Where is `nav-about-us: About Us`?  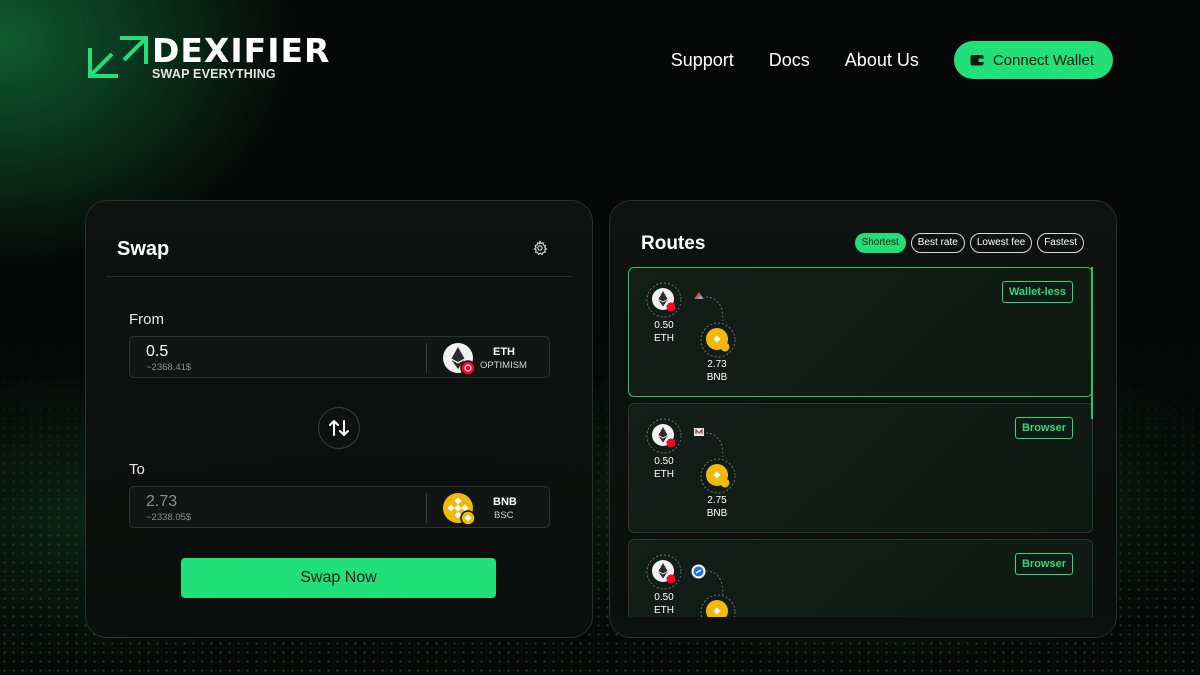
nav-about-us: About Us is located at coordinates (882, 60).